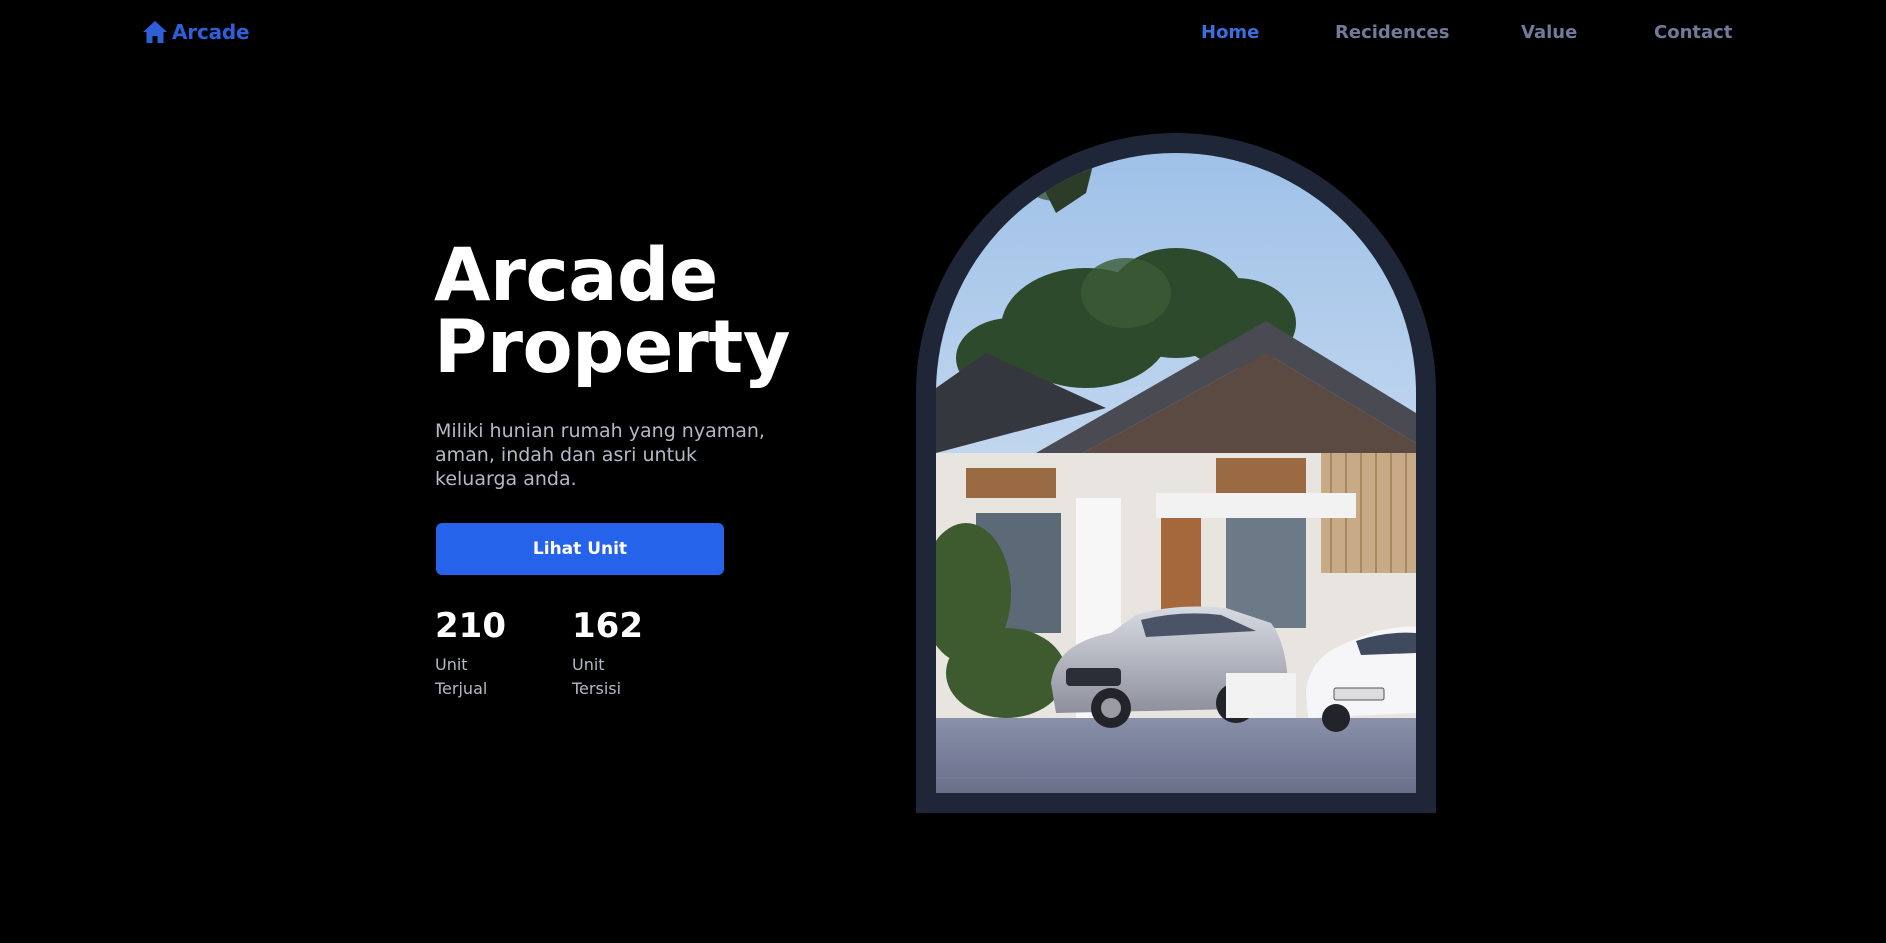  I want to click on stat-remaining: 162 Unit Tersisi, so click(607, 653).